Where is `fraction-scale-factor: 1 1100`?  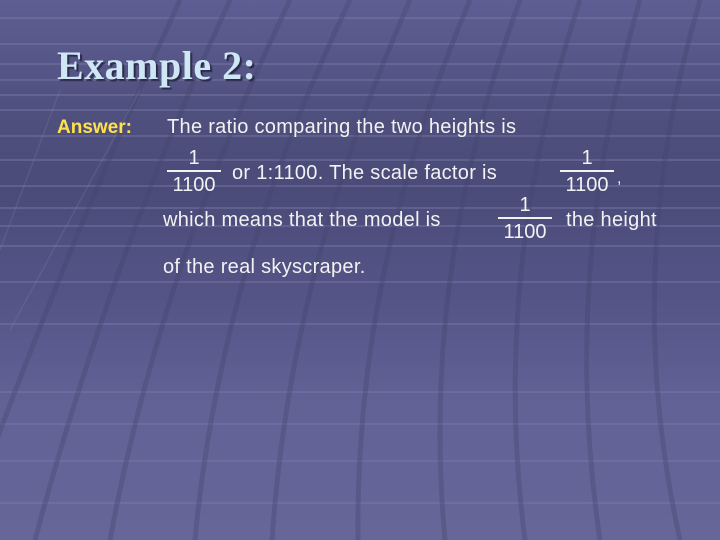
fraction-scale-factor: 1 1100 is located at coordinates (587, 171).